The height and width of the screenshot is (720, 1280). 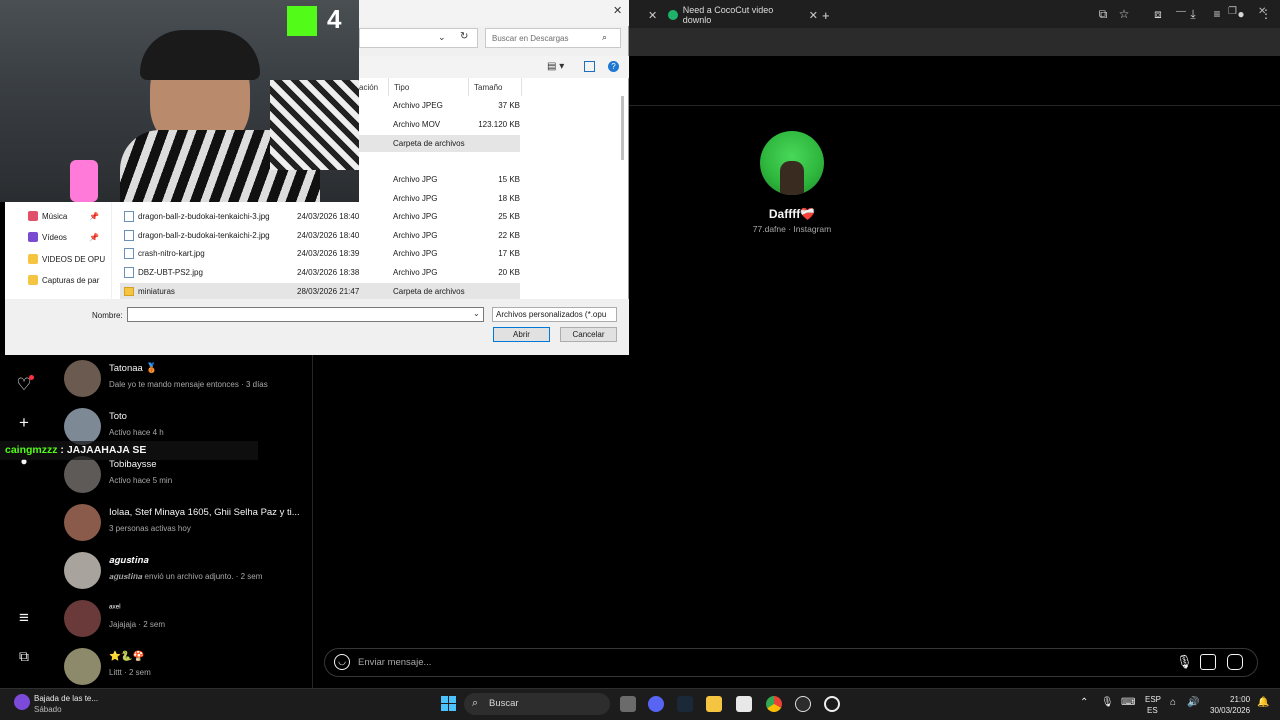 I want to click on file-name-label: Nombre:, so click(x=107, y=315).